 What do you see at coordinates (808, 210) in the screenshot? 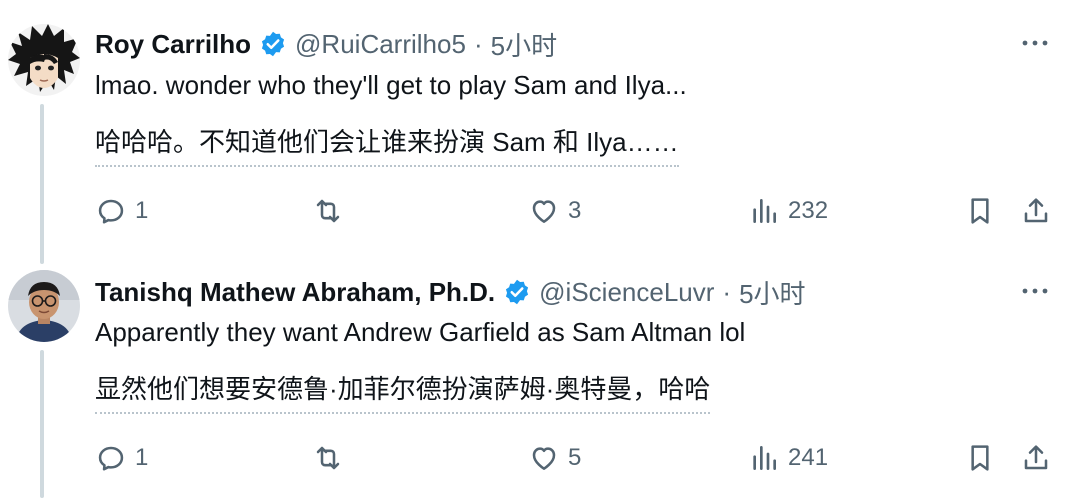
I see `view-count: 232` at bounding box center [808, 210].